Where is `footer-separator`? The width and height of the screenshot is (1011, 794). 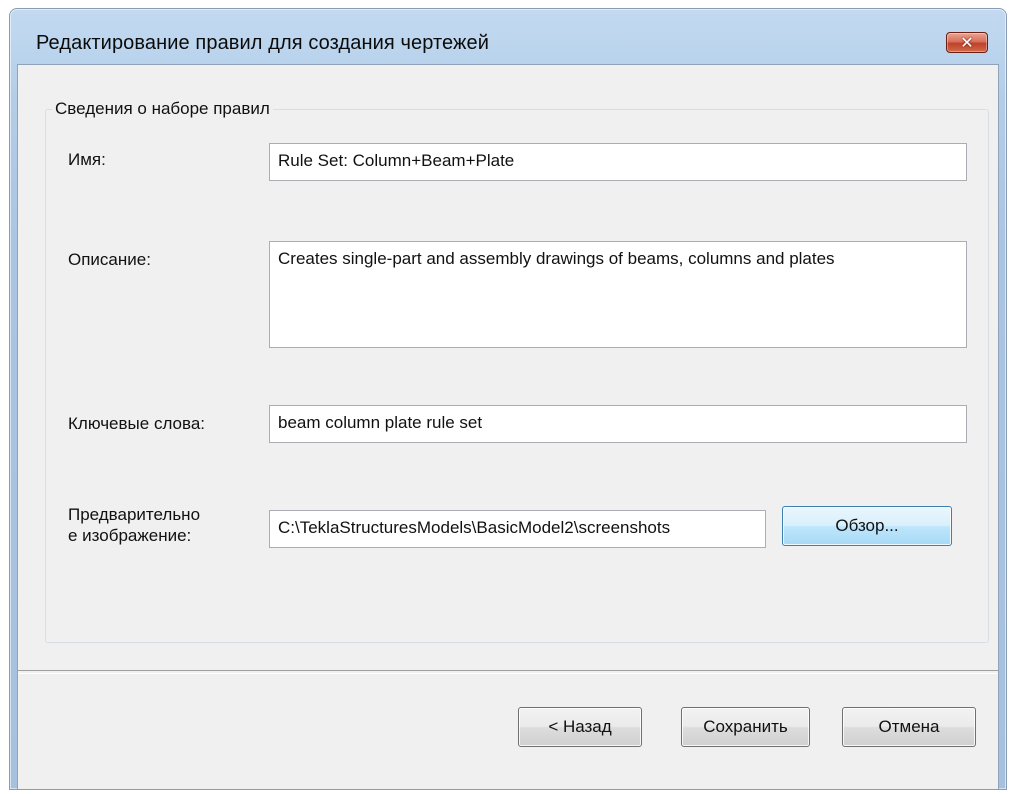 footer-separator is located at coordinates (508, 672).